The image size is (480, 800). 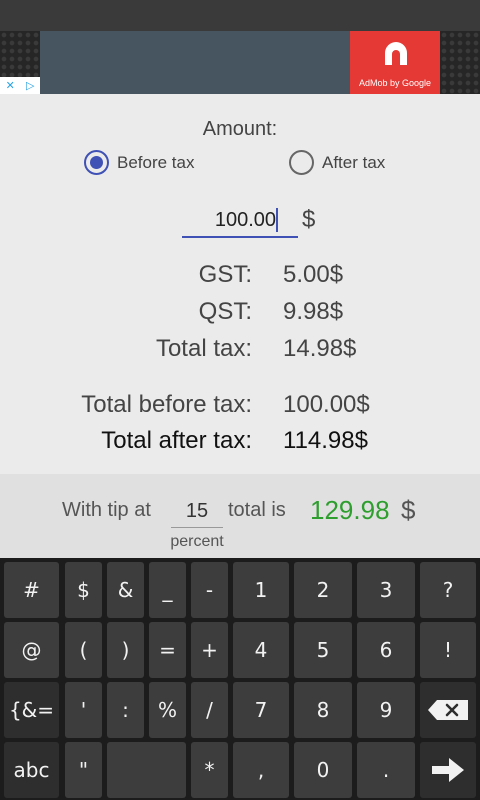 I want to click on key-hash: #, so click(x=31, y=590).